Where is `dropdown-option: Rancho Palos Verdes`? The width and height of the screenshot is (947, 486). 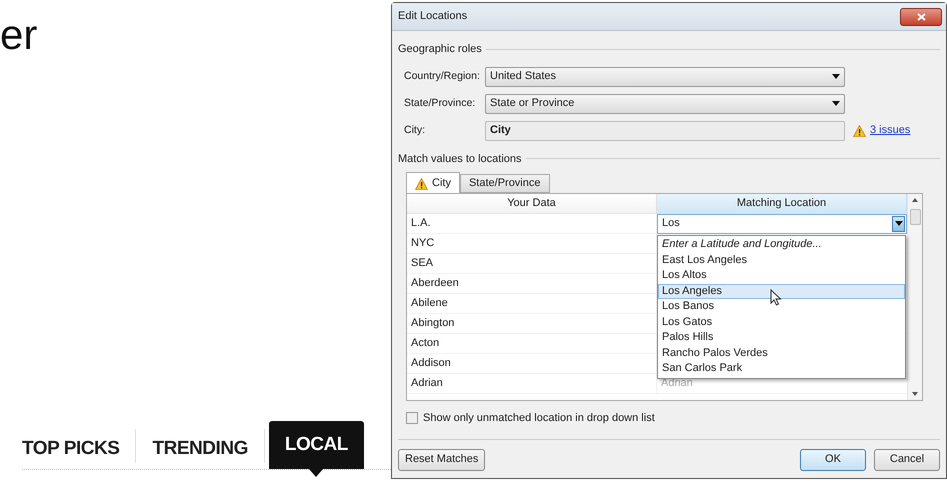
dropdown-option: Rancho Palos Verdes is located at coordinates (781, 353).